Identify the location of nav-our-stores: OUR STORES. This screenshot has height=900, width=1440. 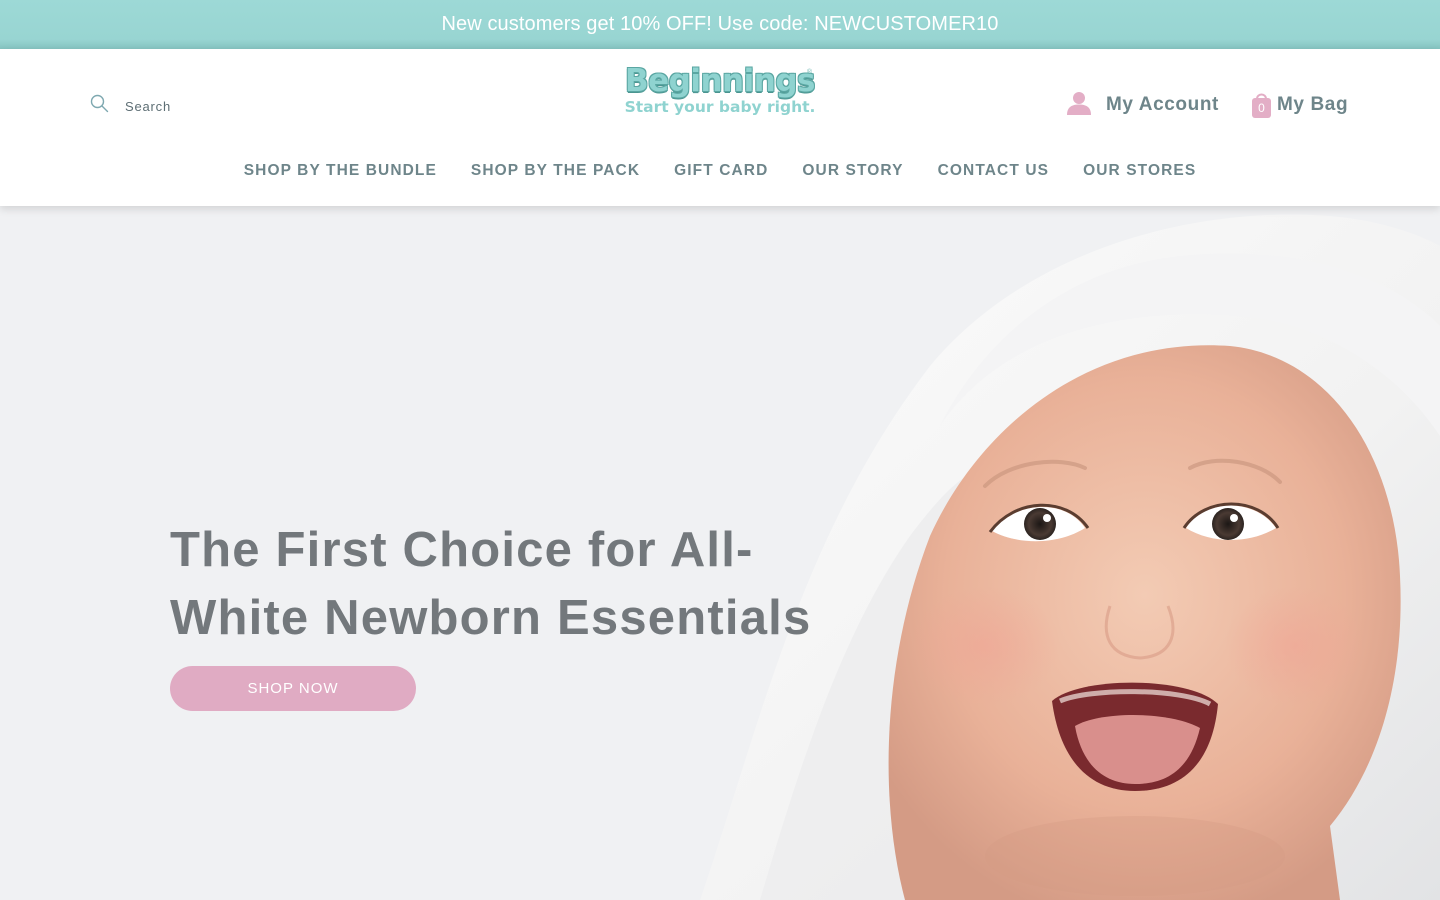
(1139, 171).